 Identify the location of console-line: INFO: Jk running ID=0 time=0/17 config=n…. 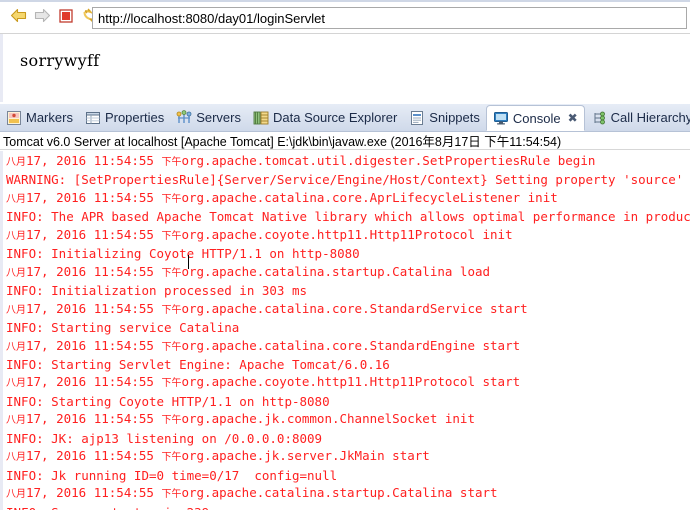
(172, 475).